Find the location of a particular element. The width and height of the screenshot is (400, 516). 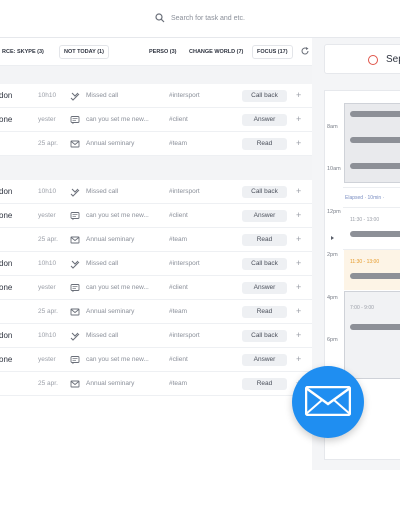

mail-app-badge is located at coordinates (328, 402).